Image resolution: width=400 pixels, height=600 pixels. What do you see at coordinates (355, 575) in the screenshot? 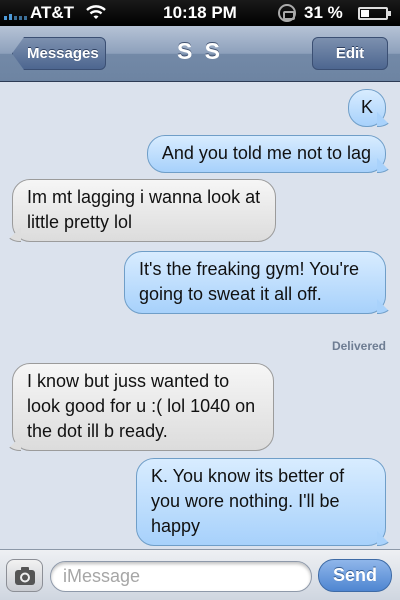
I see `send-button: Send` at bounding box center [355, 575].